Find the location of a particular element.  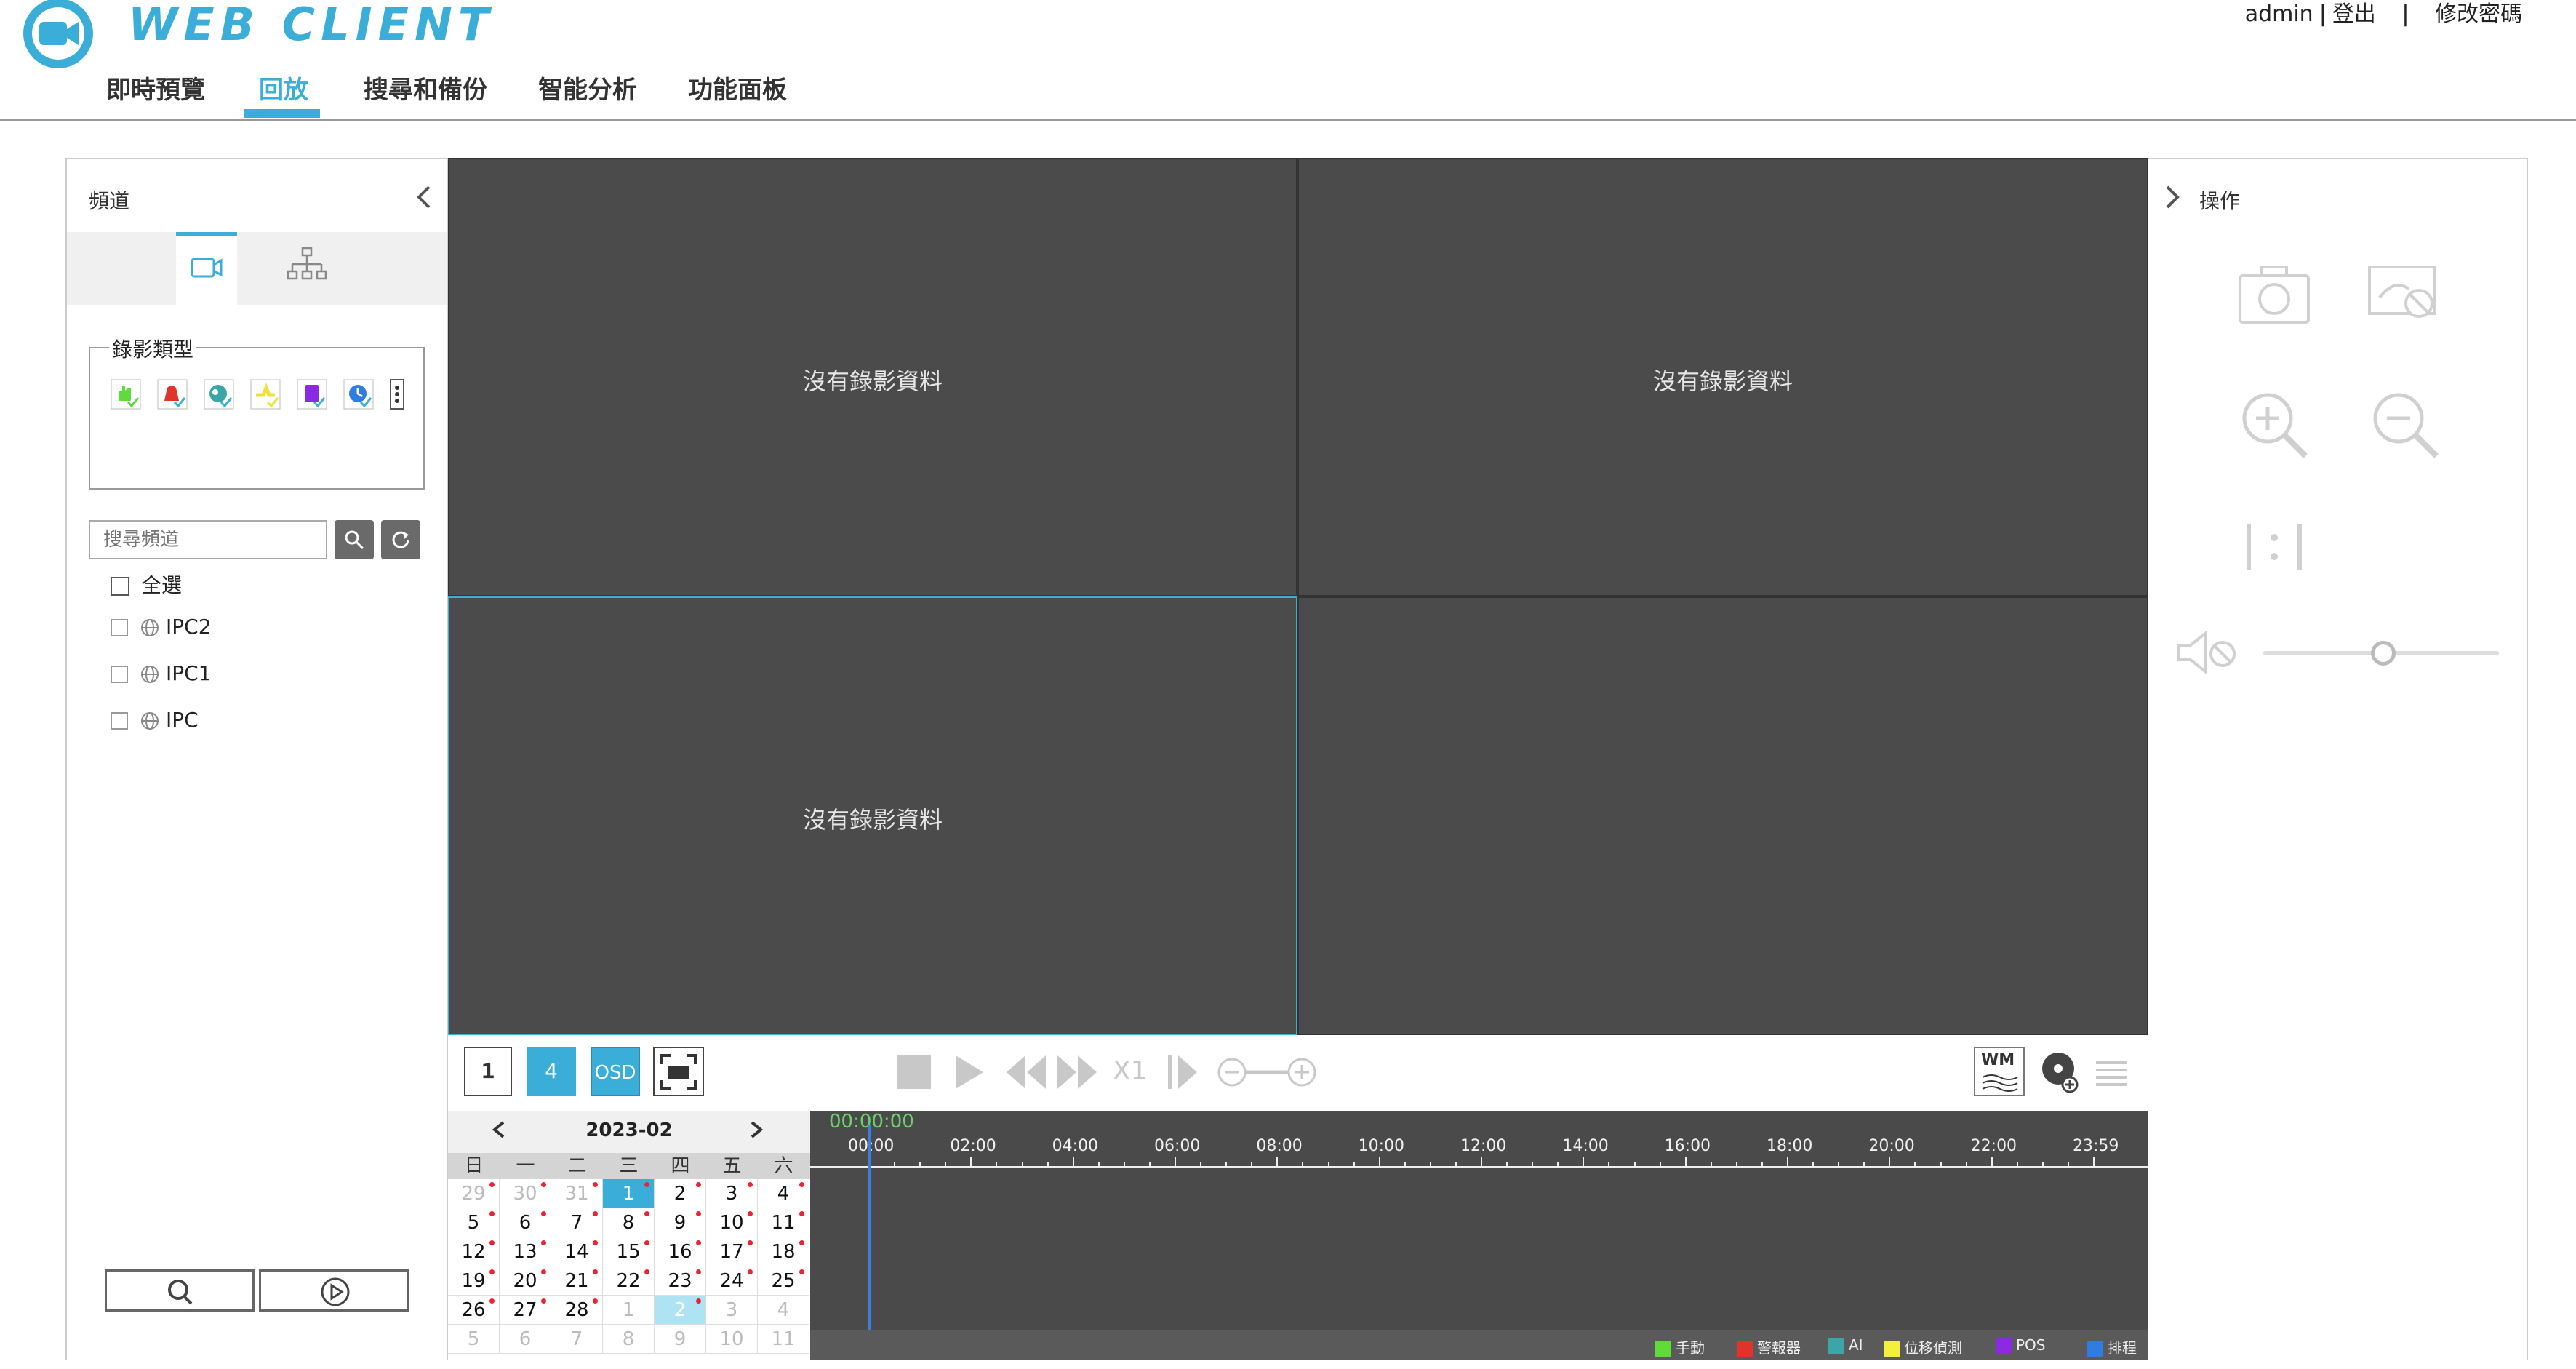

more-options-icon is located at coordinates (397, 395).